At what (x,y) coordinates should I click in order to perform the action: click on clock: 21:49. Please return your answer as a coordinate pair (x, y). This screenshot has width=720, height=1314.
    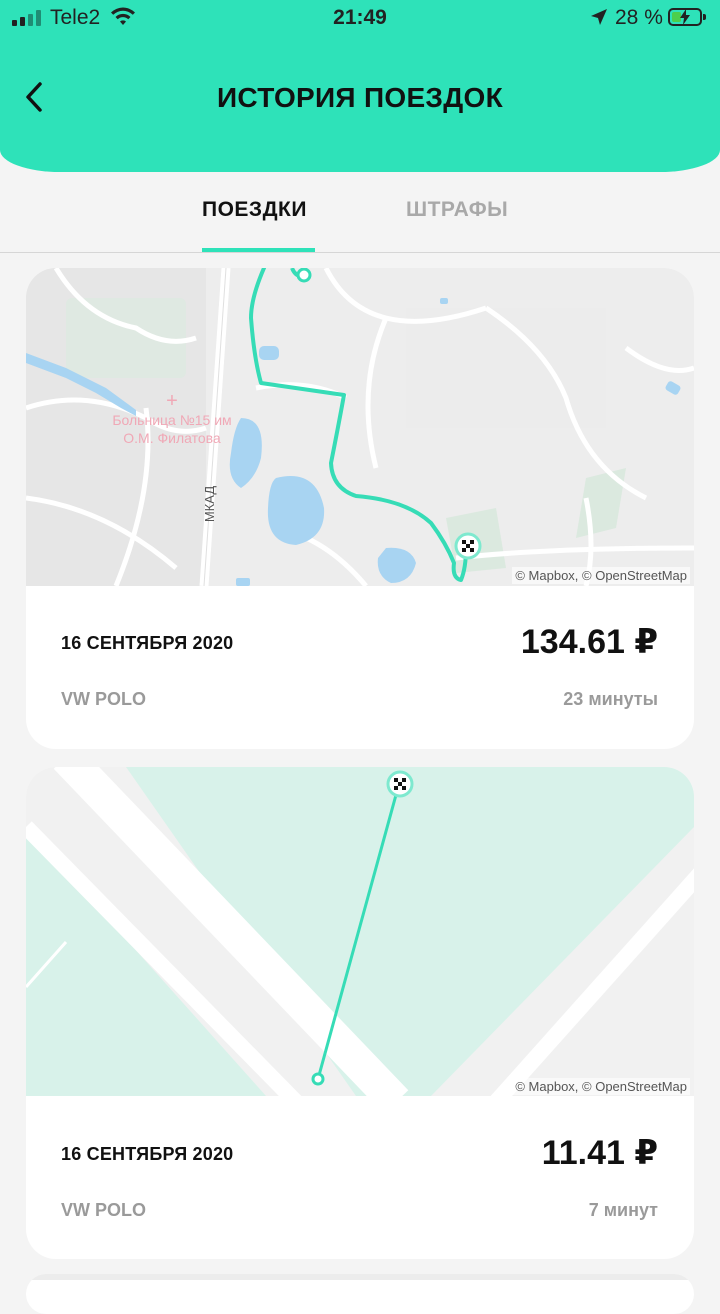
    Looking at the image, I should click on (360, 17).